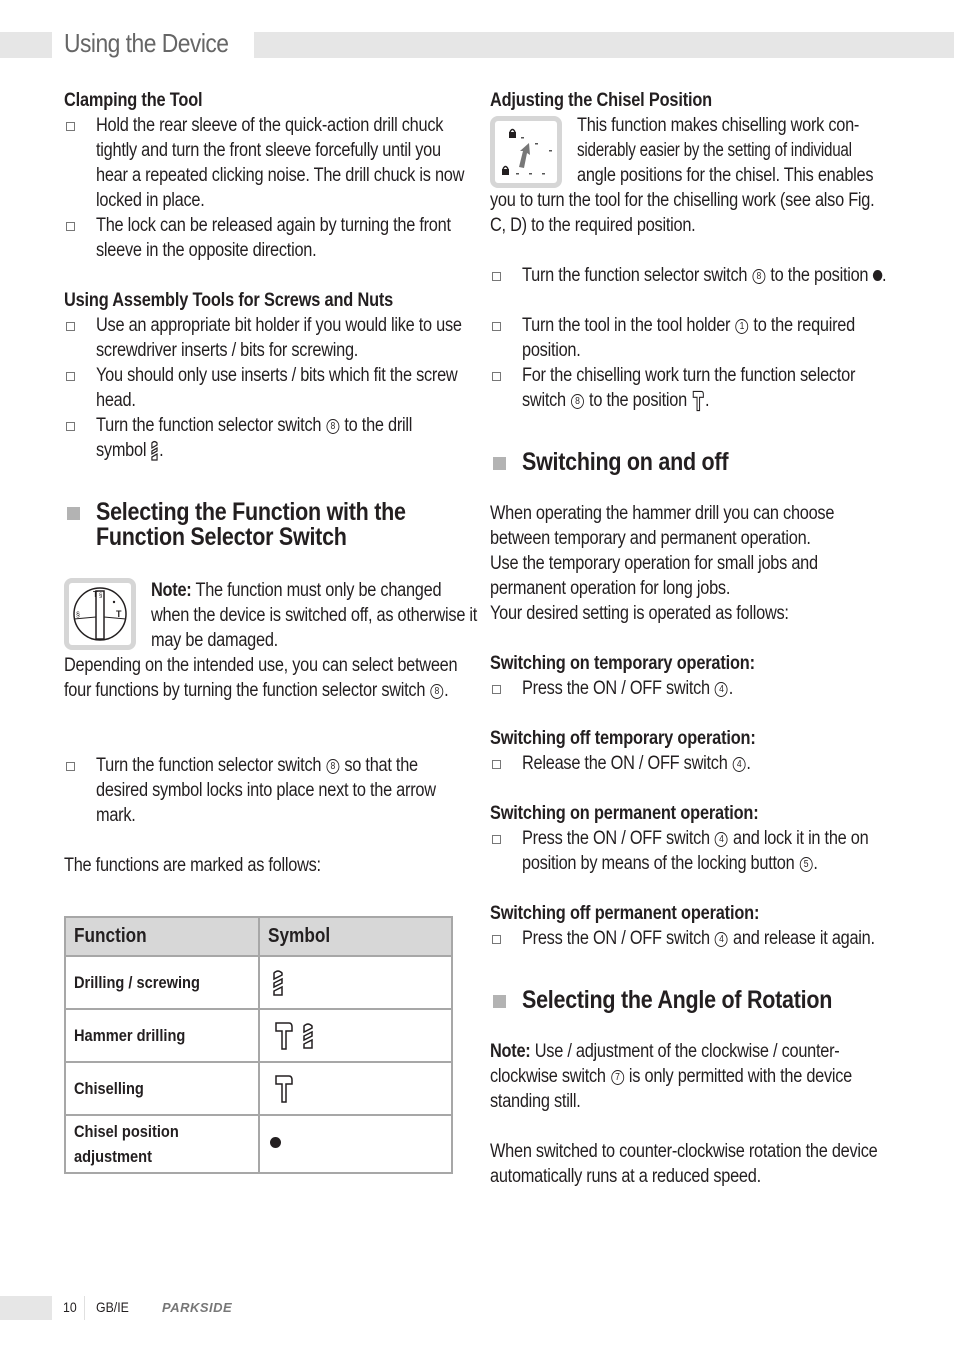 This screenshot has height=1354, width=954. I want to click on reference-number-5: 5, so click(806, 864).